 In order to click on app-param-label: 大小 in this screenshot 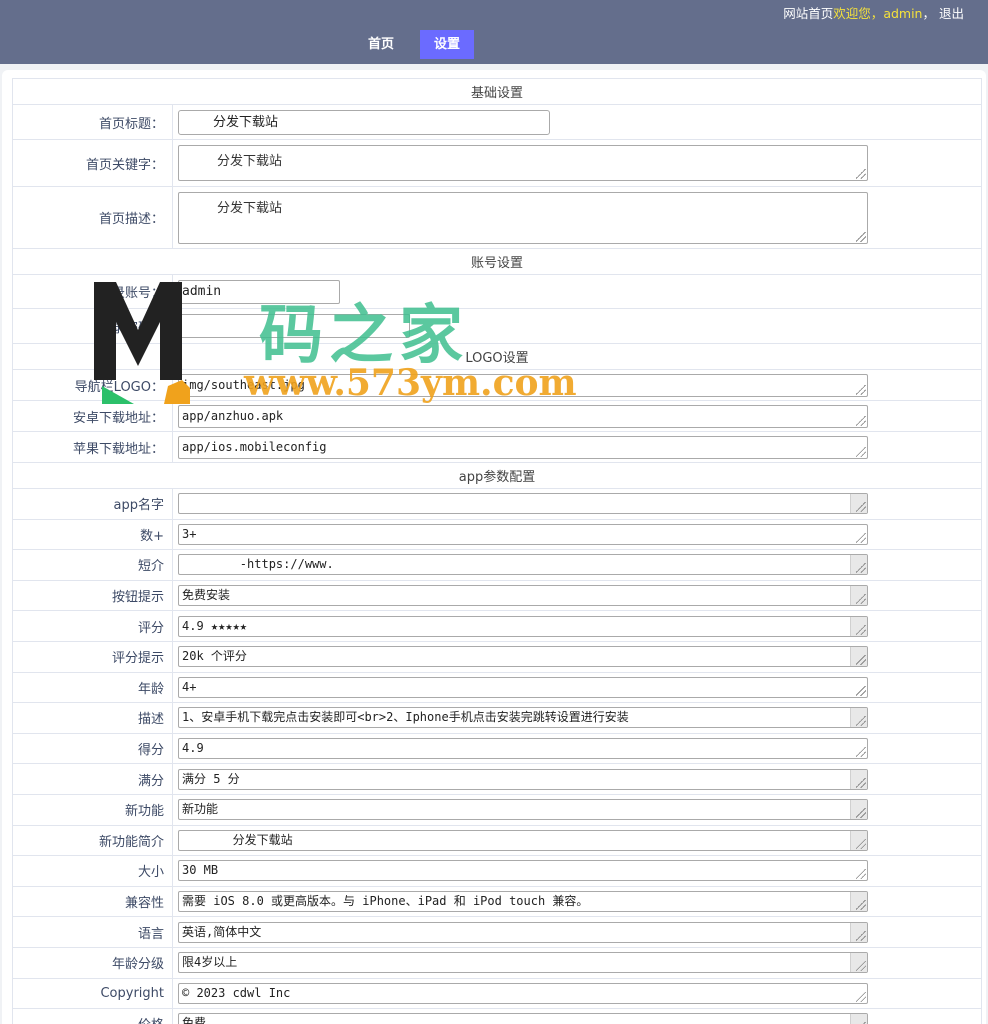, I will do `click(92, 871)`.